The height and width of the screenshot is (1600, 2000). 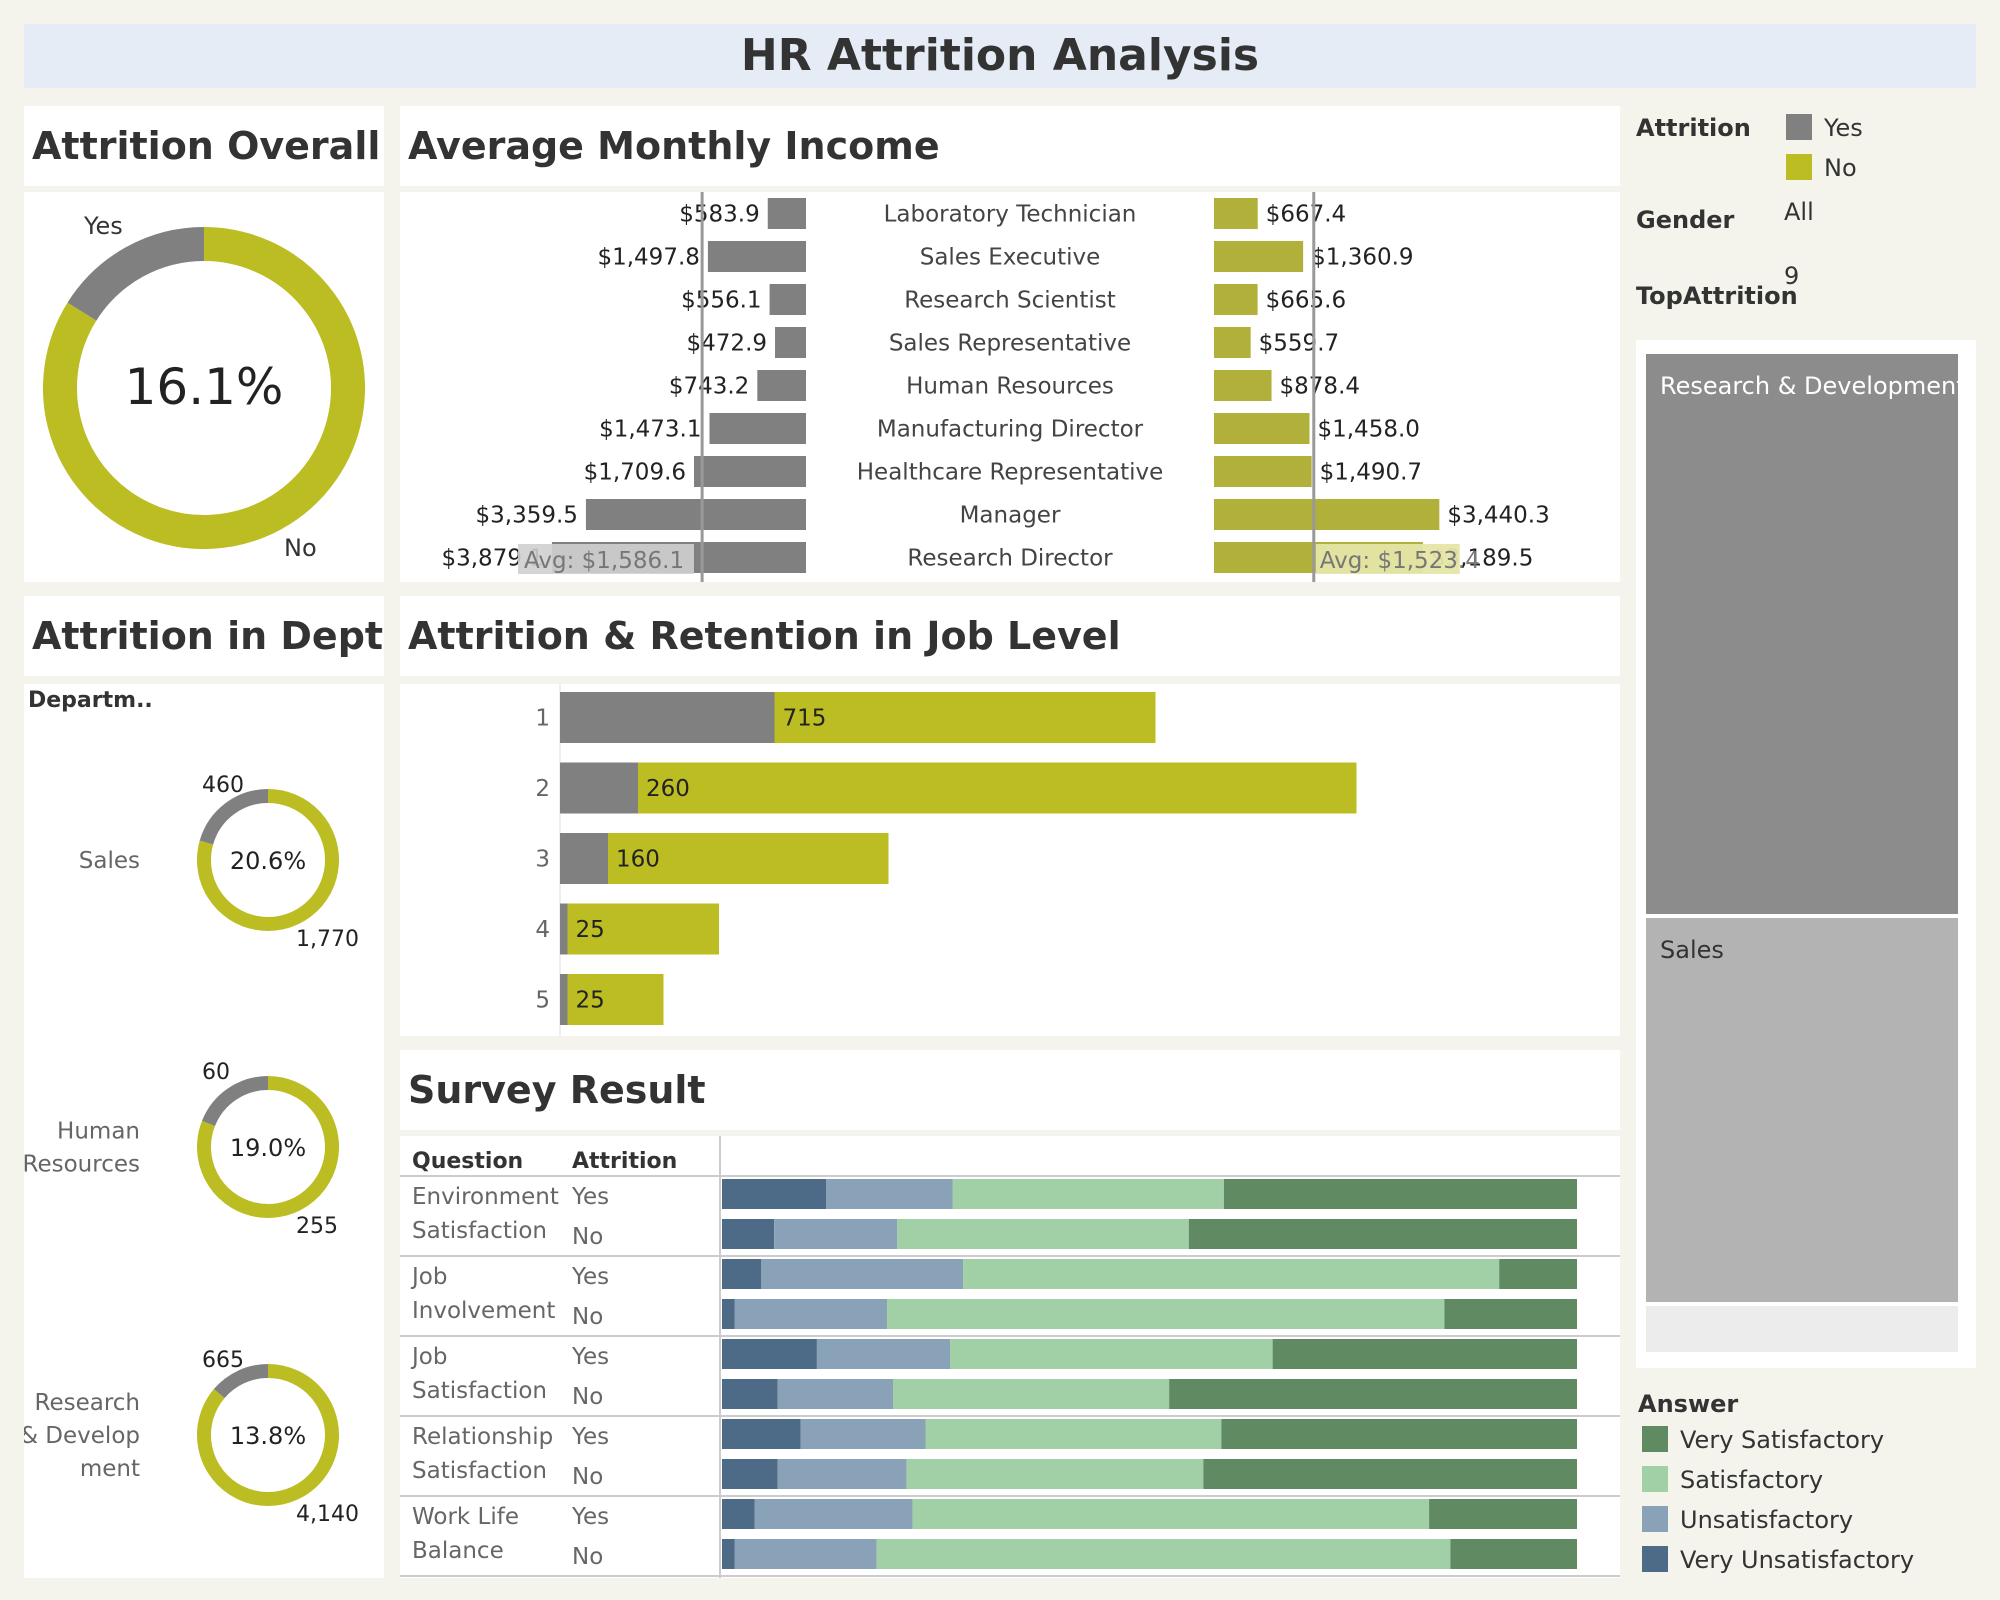 What do you see at coordinates (1655, 1479) in the screenshot?
I see `answer-swatch-satisfactory` at bounding box center [1655, 1479].